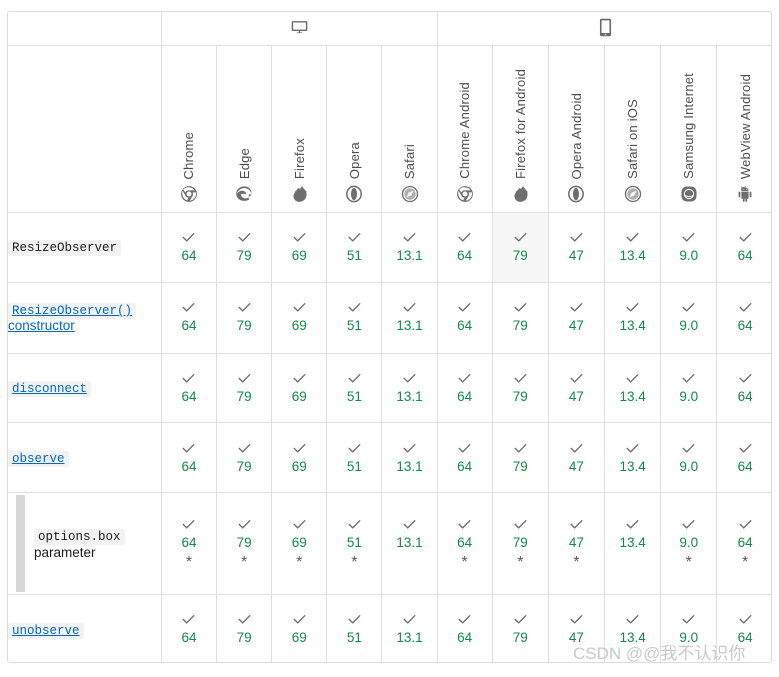 The height and width of the screenshot is (677, 779). Describe the element at coordinates (50, 389) in the screenshot. I see `feature-link-disconnect: disconnect` at that location.